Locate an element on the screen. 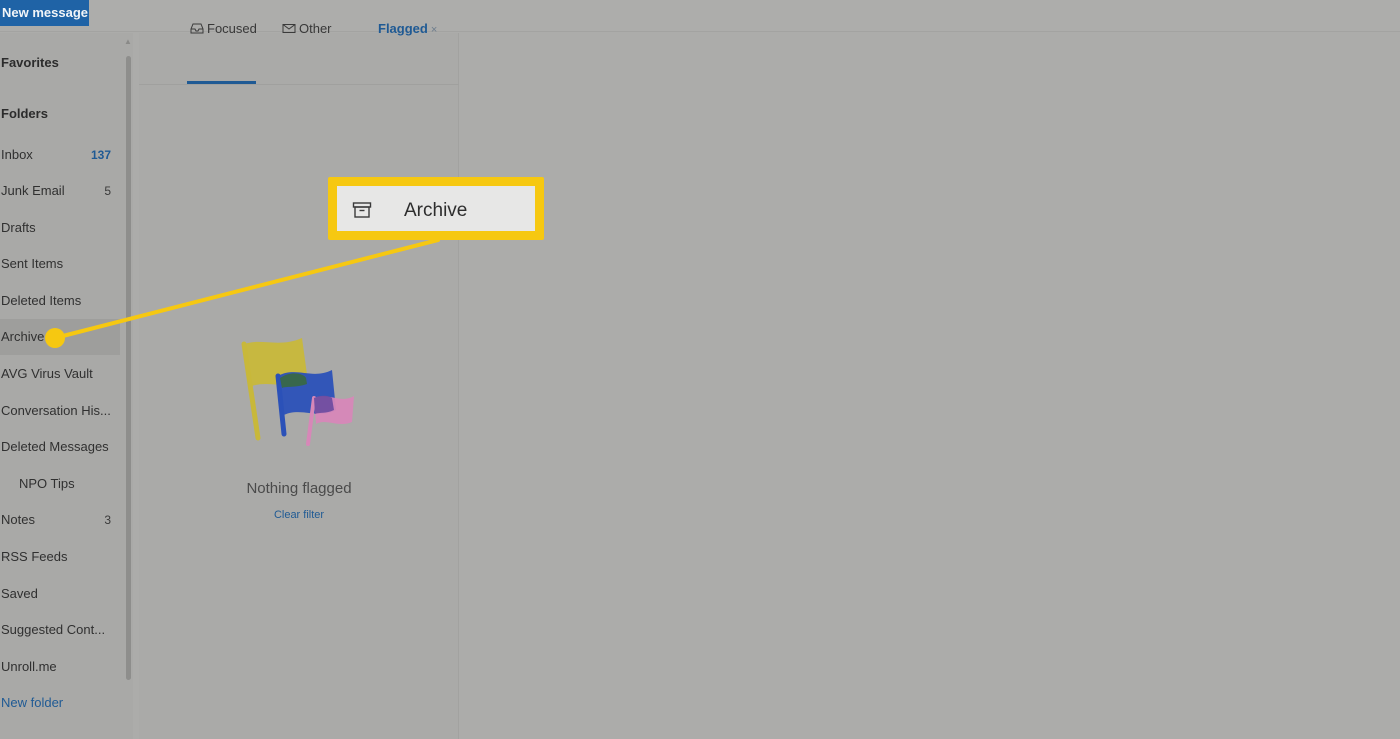  sidebar-item-npo-tips: NPO Tips is located at coordinates (60, 484).